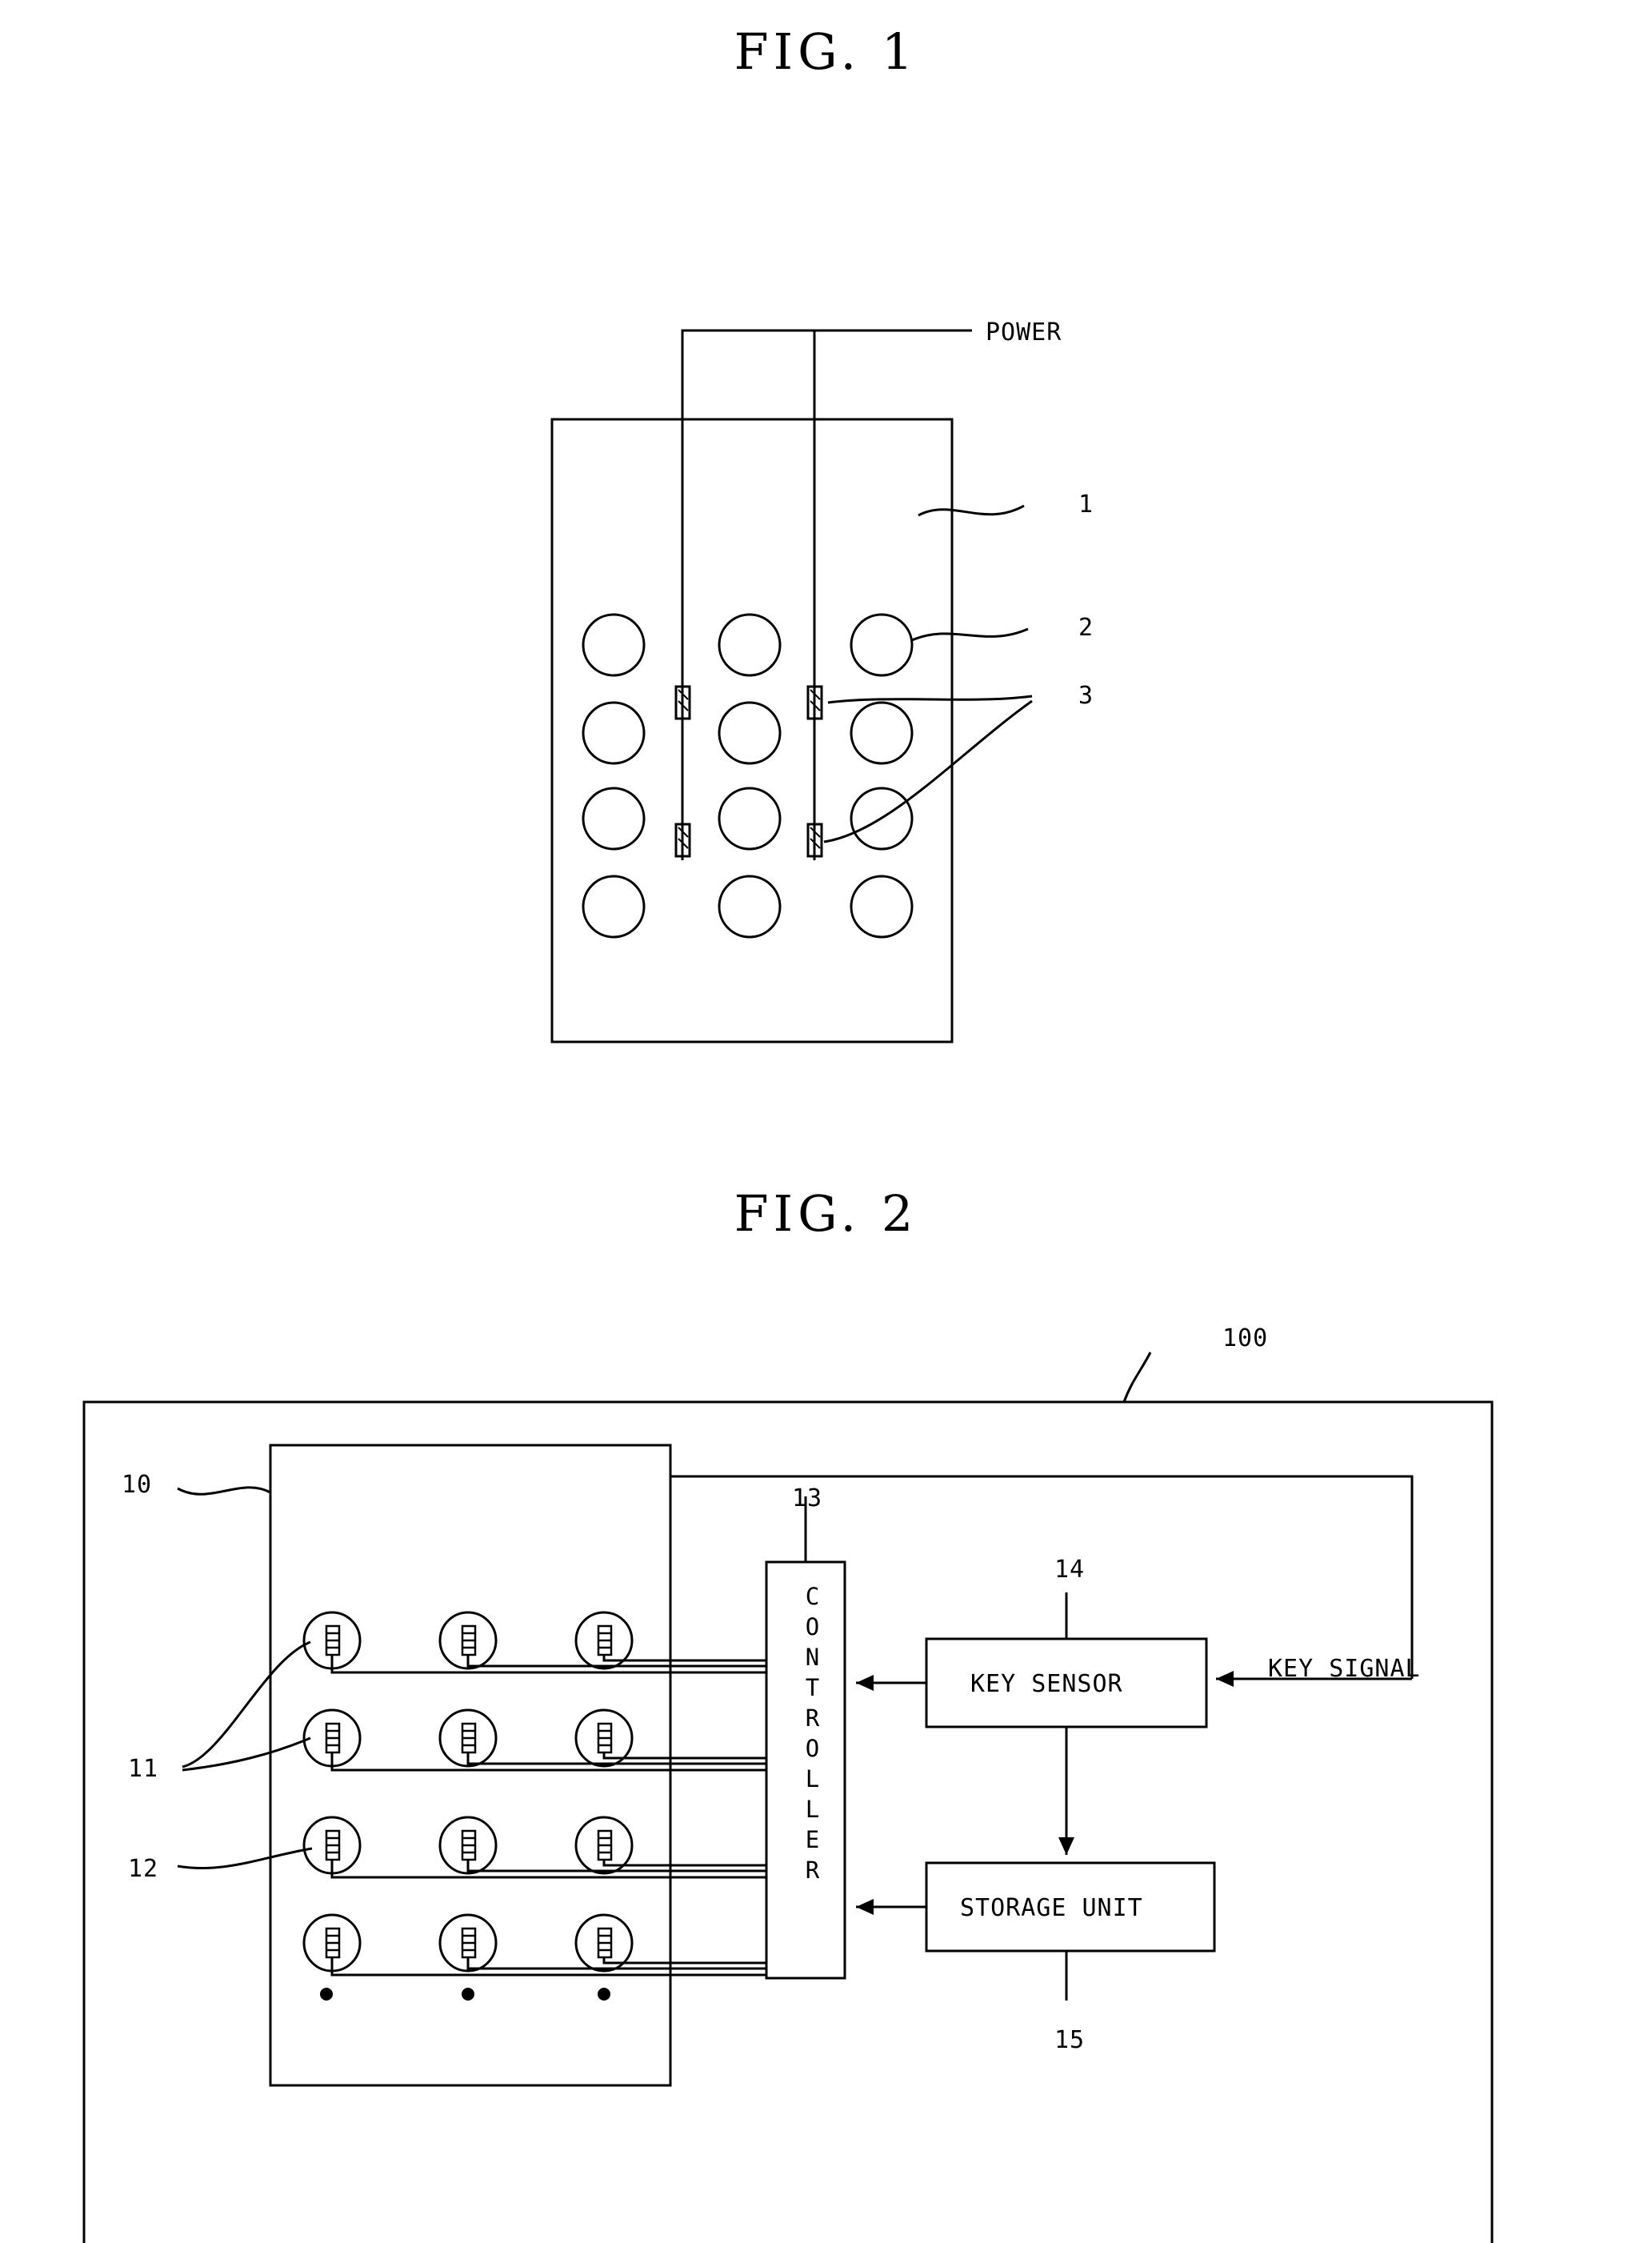  Describe the element at coordinates (1051, 1908) in the screenshot. I see `storage-unit-label: STORAGE UNIT` at that location.